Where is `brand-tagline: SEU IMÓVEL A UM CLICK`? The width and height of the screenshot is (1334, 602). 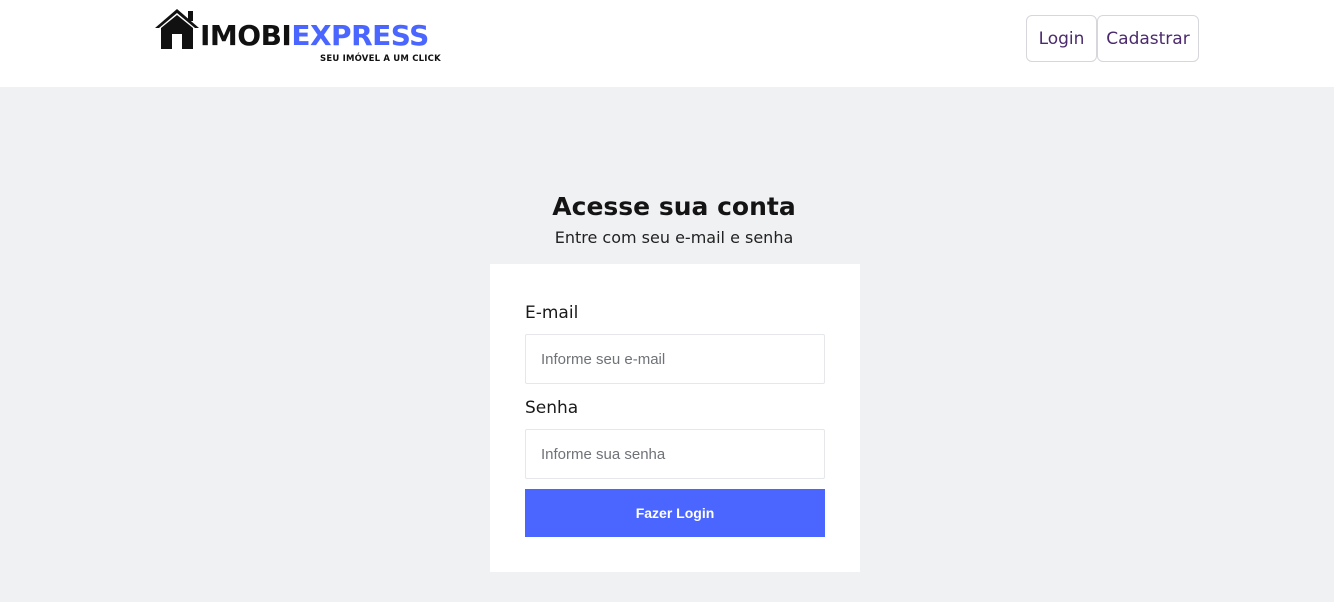 brand-tagline: SEU IMÓVEL A UM CLICK is located at coordinates (380, 59).